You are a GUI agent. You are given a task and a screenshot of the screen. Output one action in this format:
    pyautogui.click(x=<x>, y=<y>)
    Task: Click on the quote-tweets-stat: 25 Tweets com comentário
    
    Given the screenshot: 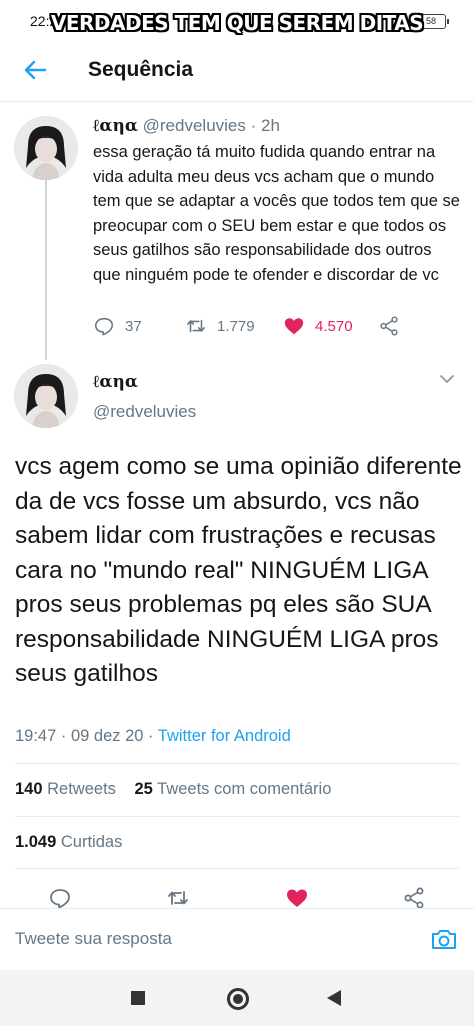 What is the action you would take?
    pyautogui.click(x=233, y=789)
    